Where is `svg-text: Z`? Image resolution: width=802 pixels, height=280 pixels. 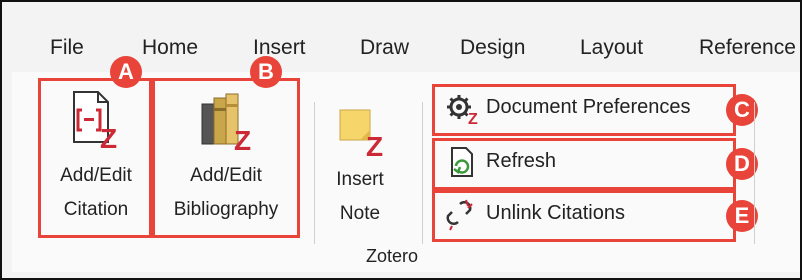 svg-text: Z is located at coordinates (374, 145).